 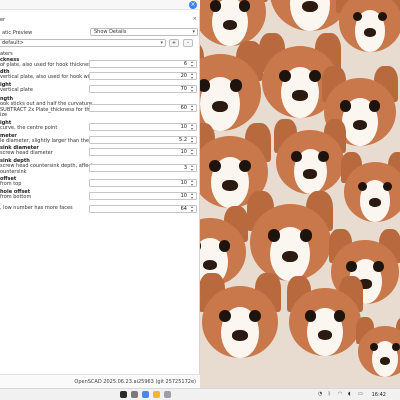 I want to click on param-top-offset: offset from top 10 ▴ ▾, so click(x=100, y=182).